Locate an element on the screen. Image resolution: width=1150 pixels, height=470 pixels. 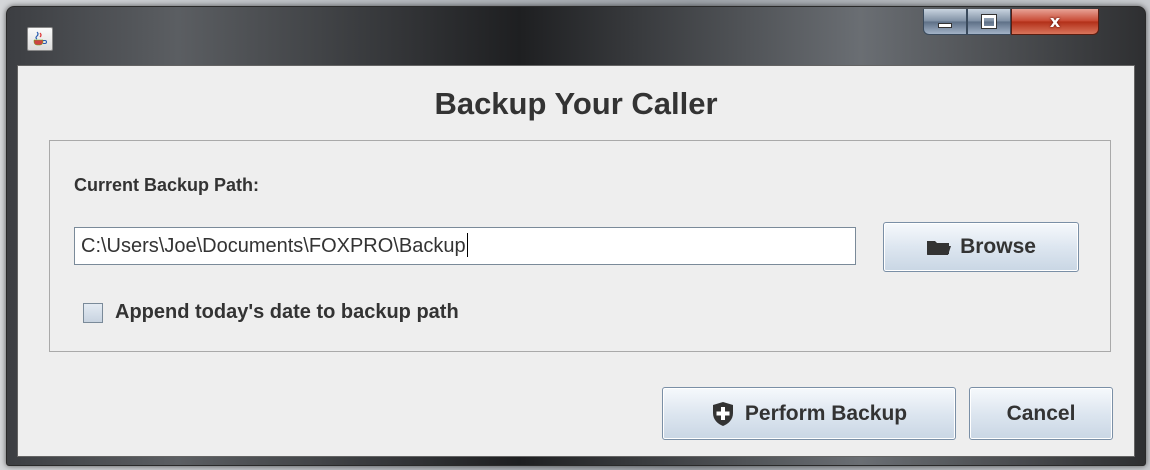
backup-path-input: C:\Users\Joe\Documents\FOXPRO\Backup is located at coordinates (465, 246).